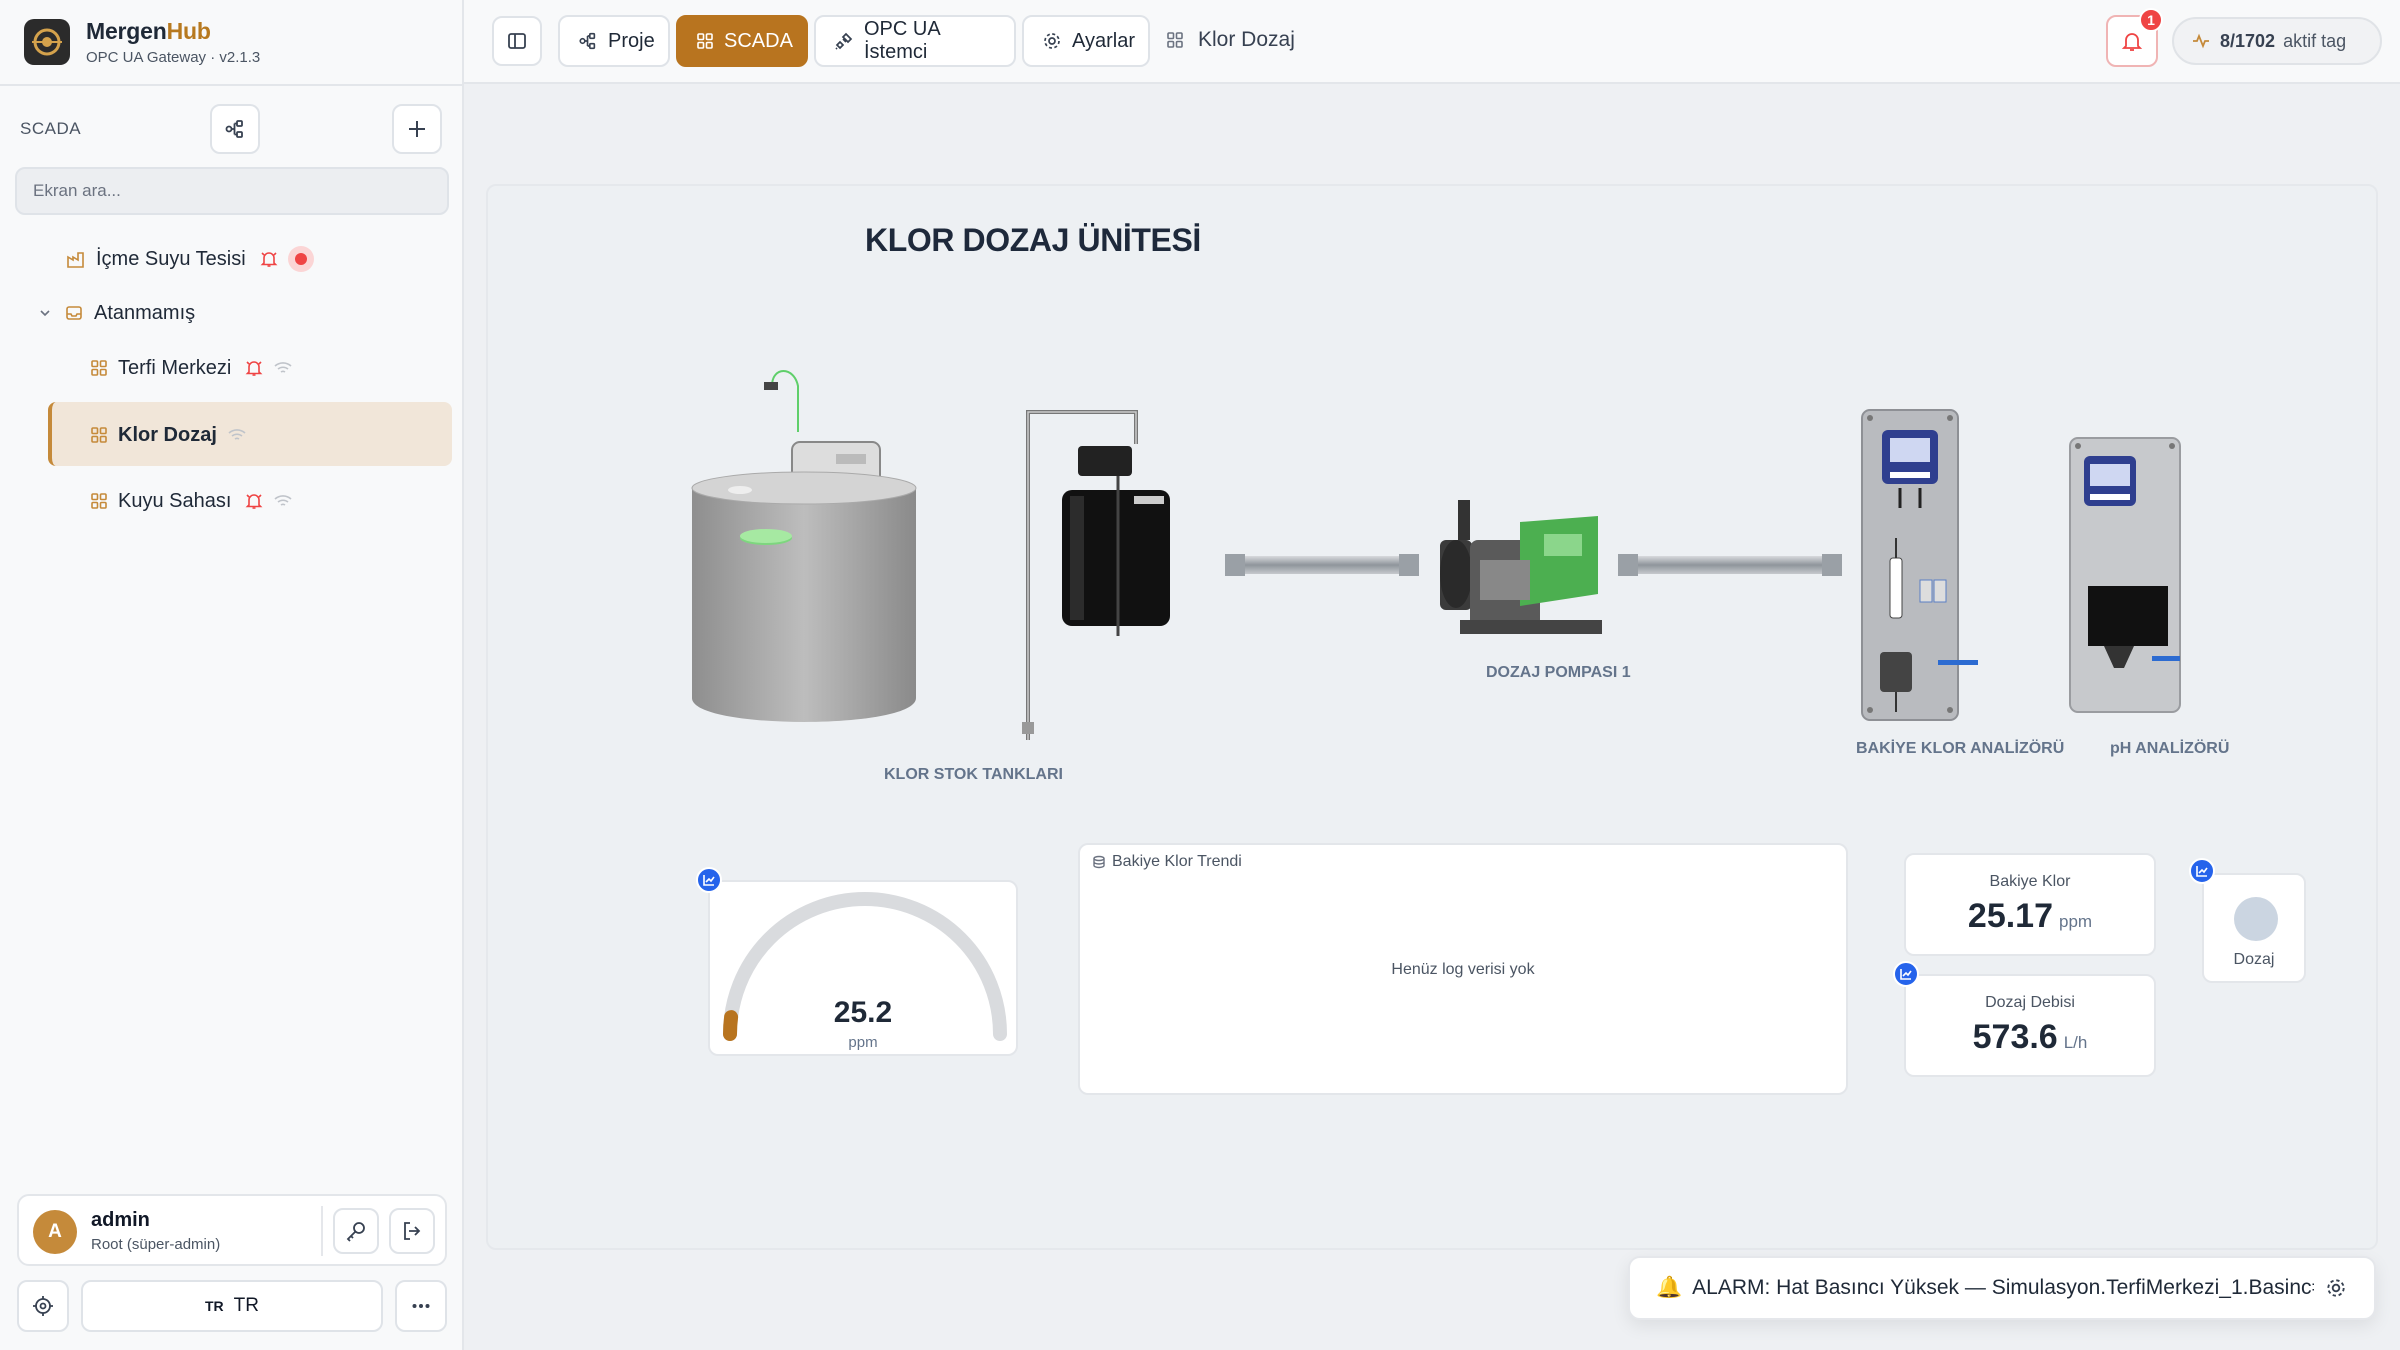  What do you see at coordinates (1669, 1287) in the screenshot?
I see `alarm-bell-icon: 🔔` at bounding box center [1669, 1287].